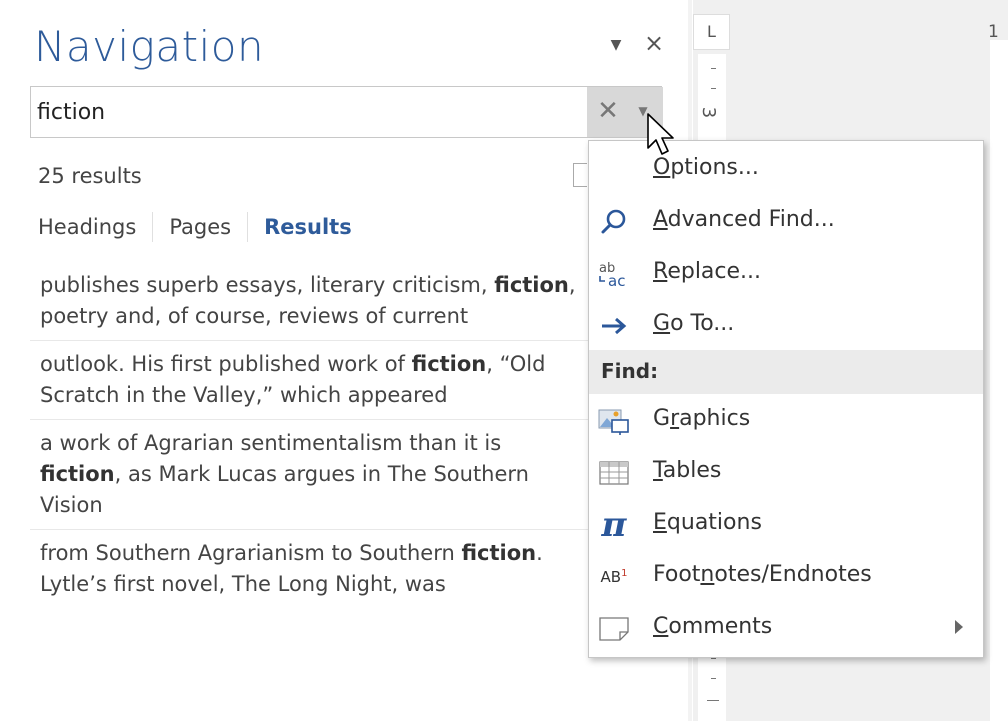 Image resolution: width=1008 pixels, height=721 pixels. I want to click on results-count: 25 results, so click(90, 176).